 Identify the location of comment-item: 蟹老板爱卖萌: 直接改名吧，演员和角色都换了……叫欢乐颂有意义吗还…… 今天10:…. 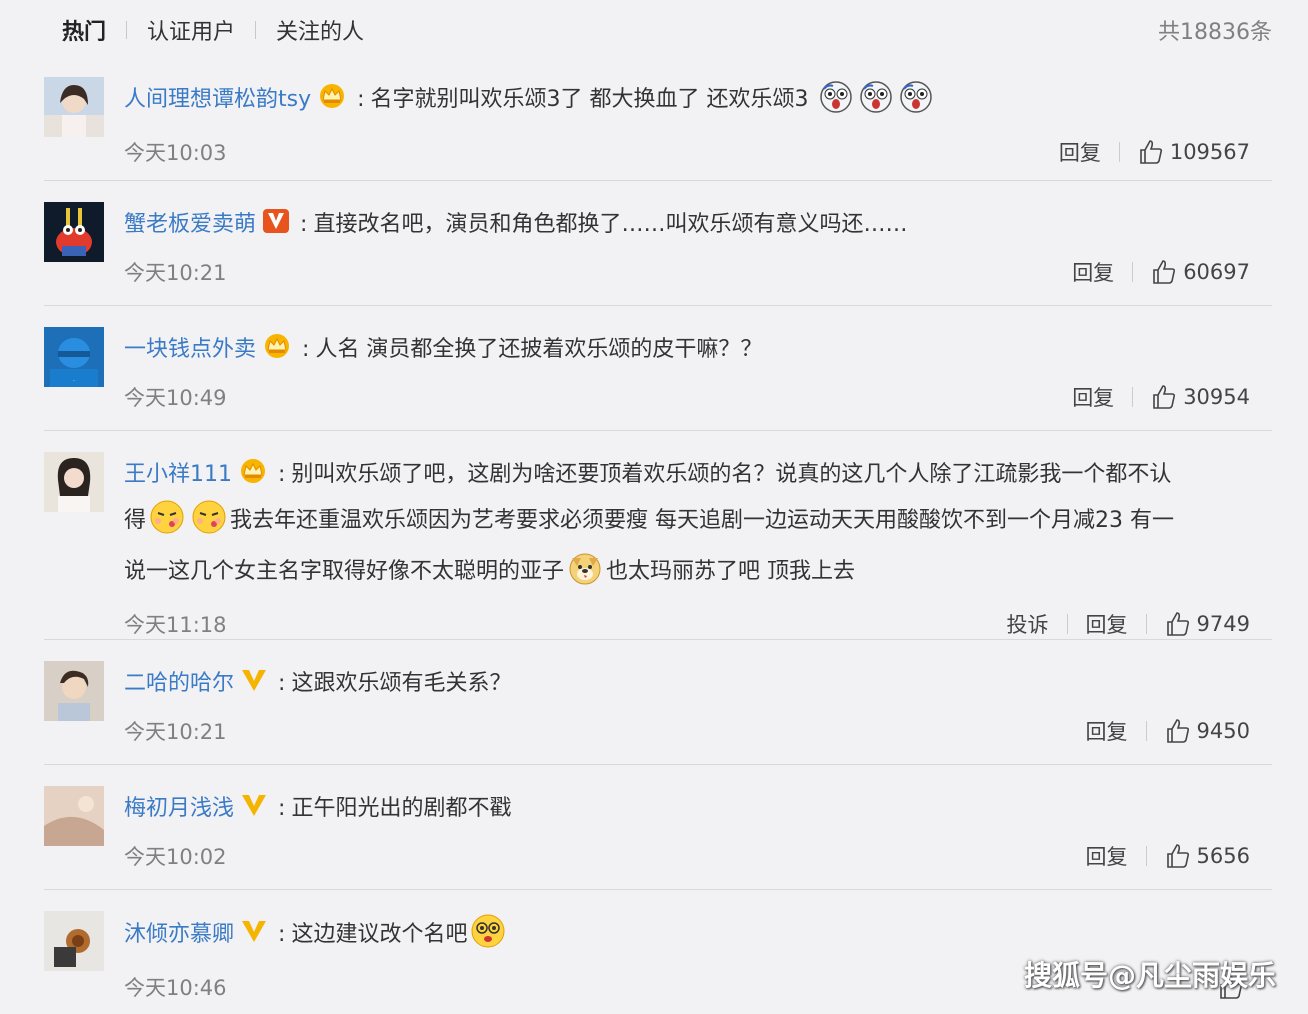
(658, 243).